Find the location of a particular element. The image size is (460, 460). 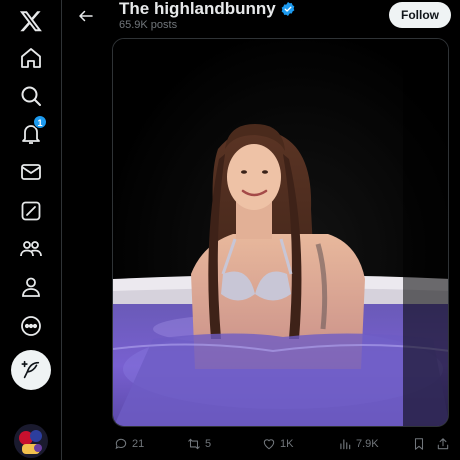

title-row: The highlandbunny is located at coordinates (207, 9).